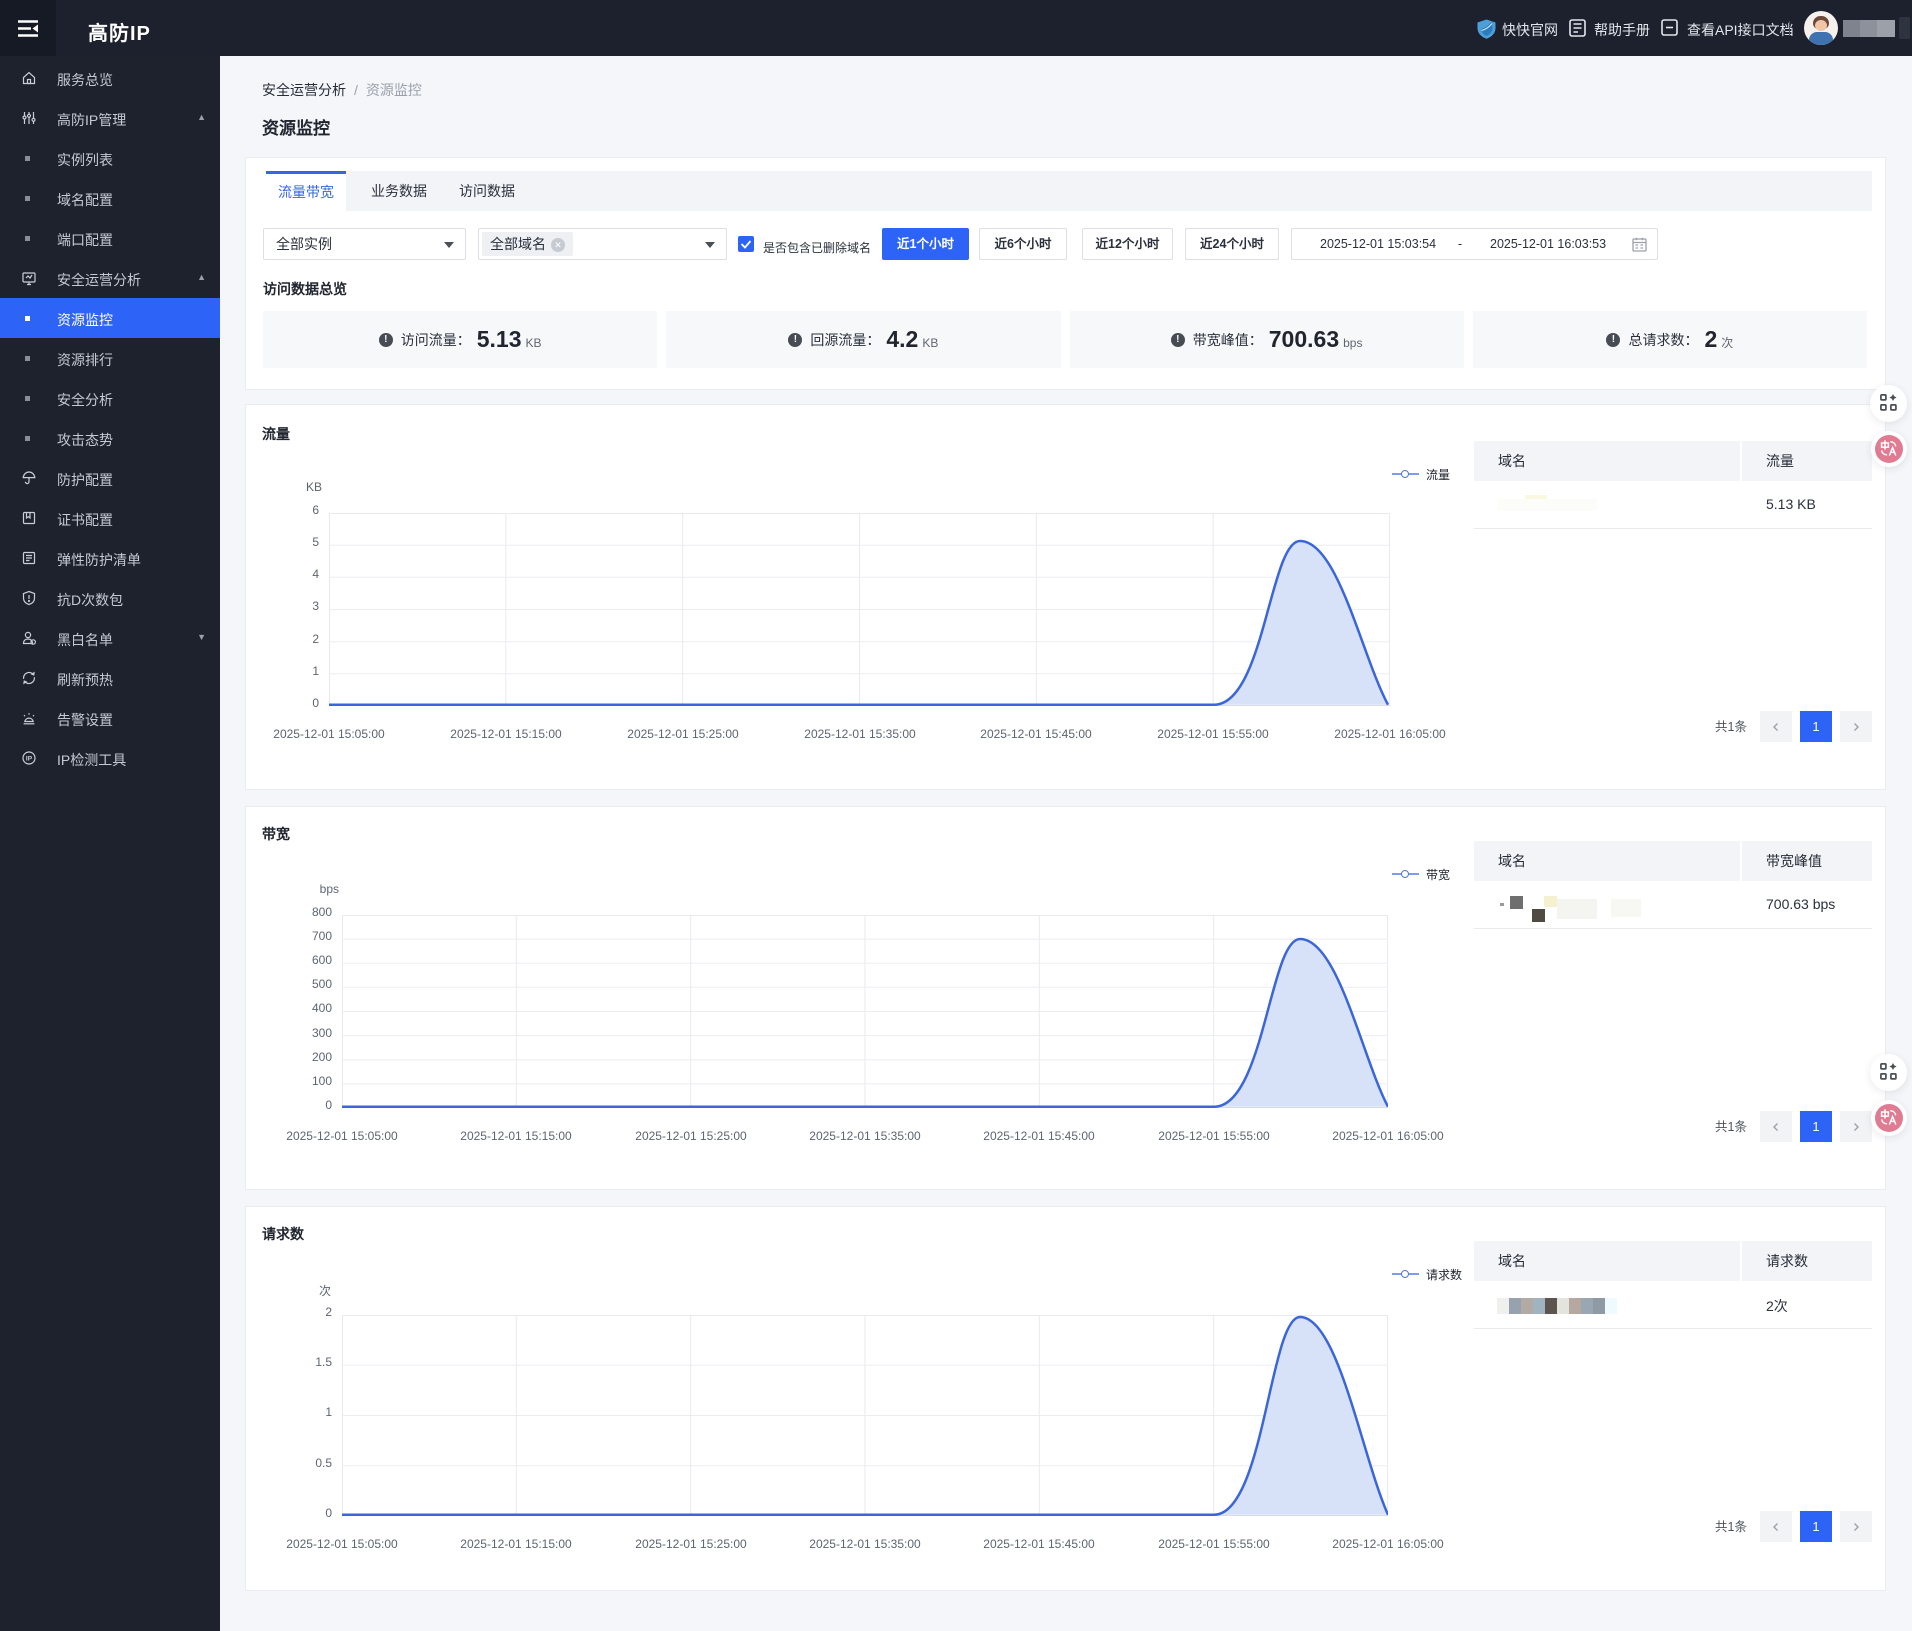 This screenshot has width=1912, height=1631. I want to click on svg-text: IP, so click(29, 759).